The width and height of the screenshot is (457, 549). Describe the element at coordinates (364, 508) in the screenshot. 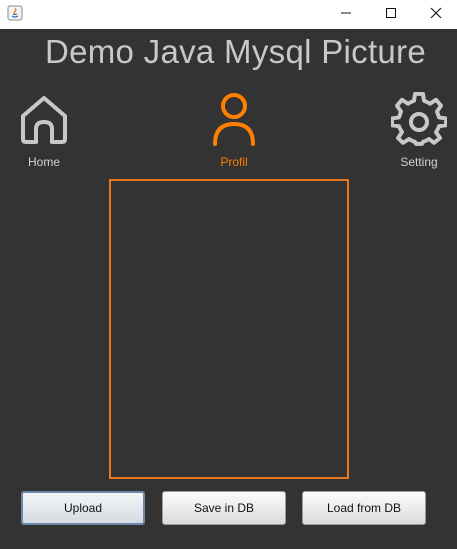

I see `load-from-db-button: Load from DB` at that location.